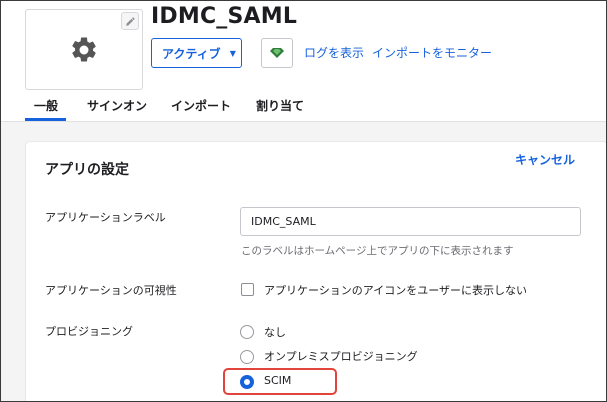 The image size is (607, 402). Describe the element at coordinates (280, 105) in the screenshot. I see `tab-assignments: 割り当て` at that location.